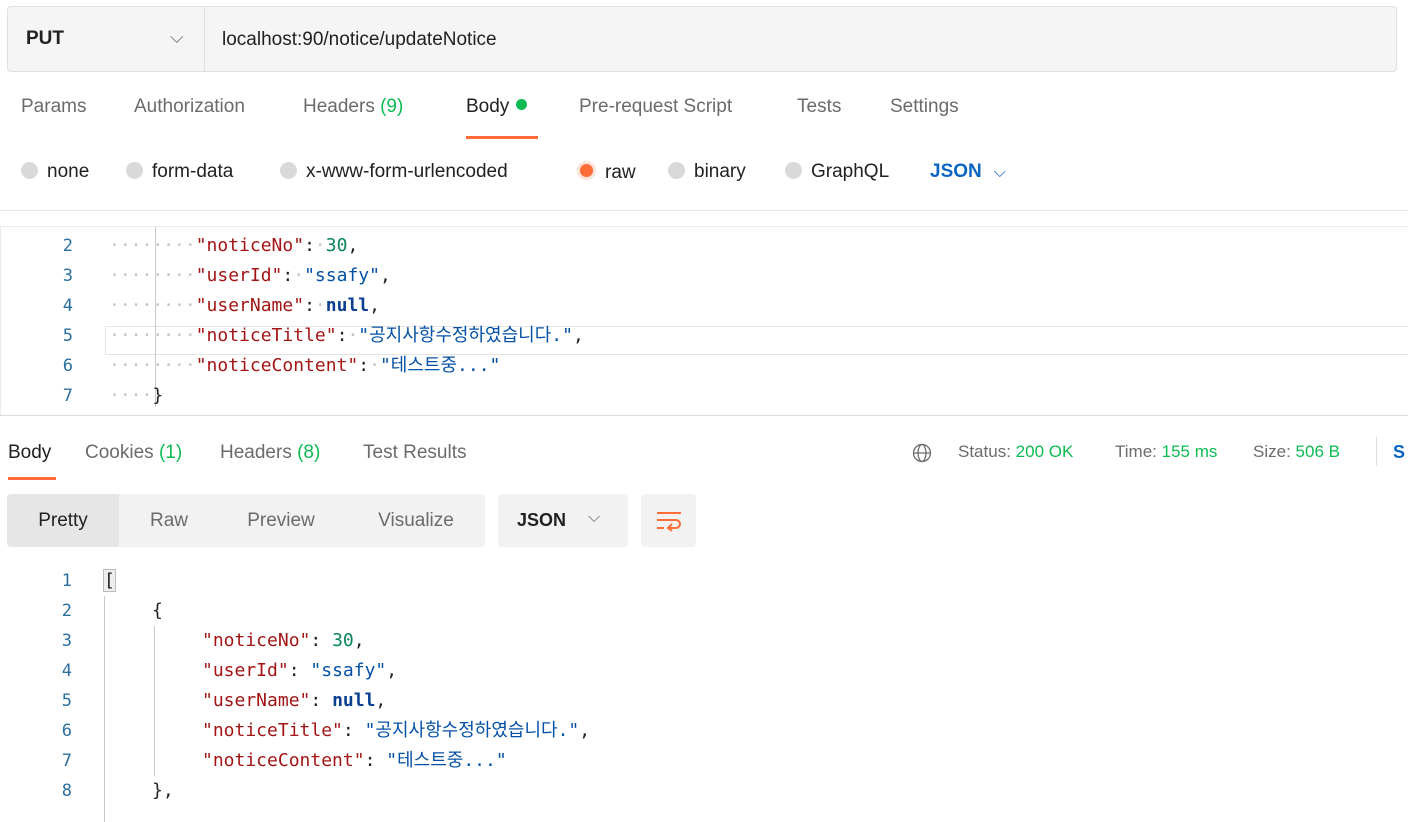  Describe the element at coordinates (446, 760) in the screenshot. I see `json-value: "테스트중..."` at that location.